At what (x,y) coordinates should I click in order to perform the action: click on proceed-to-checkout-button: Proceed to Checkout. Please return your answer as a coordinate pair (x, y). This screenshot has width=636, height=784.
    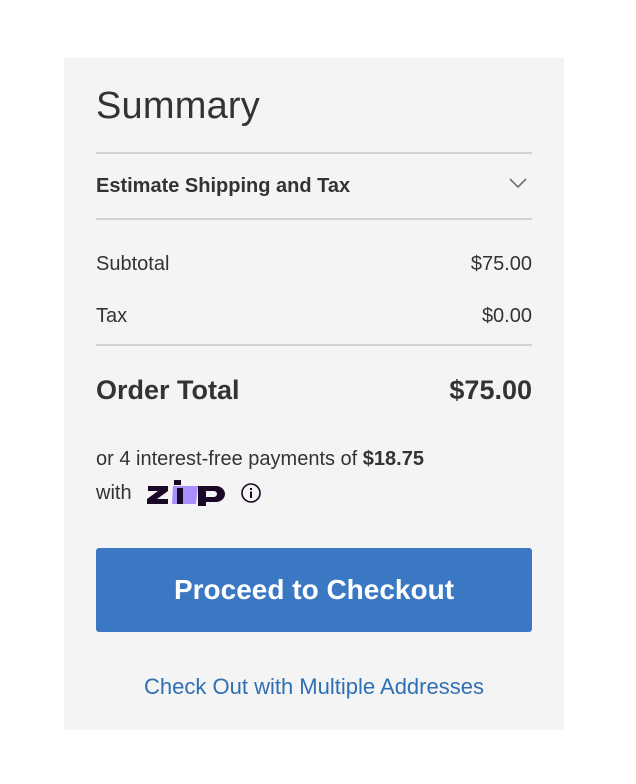
    Looking at the image, I should click on (314, 590).